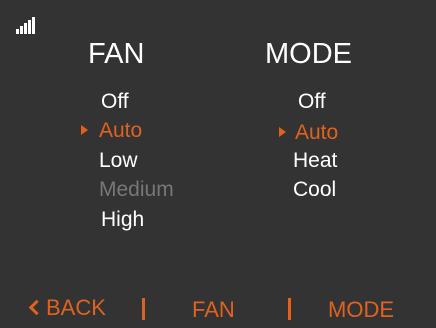 Image resolution: width=436 pixels, height=328 pixels. Describe the element at coordinates (122, 220) in the screenshot. I see `fan-option-high: High` at that location.